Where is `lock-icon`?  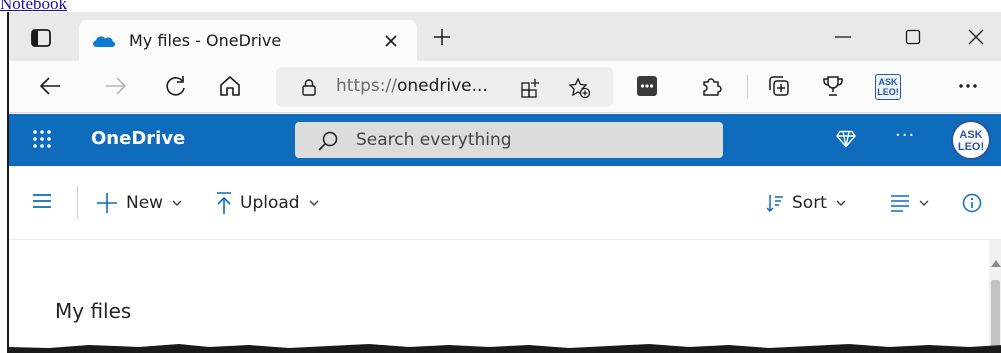 lock-icon is located at coordinates (309, 87).